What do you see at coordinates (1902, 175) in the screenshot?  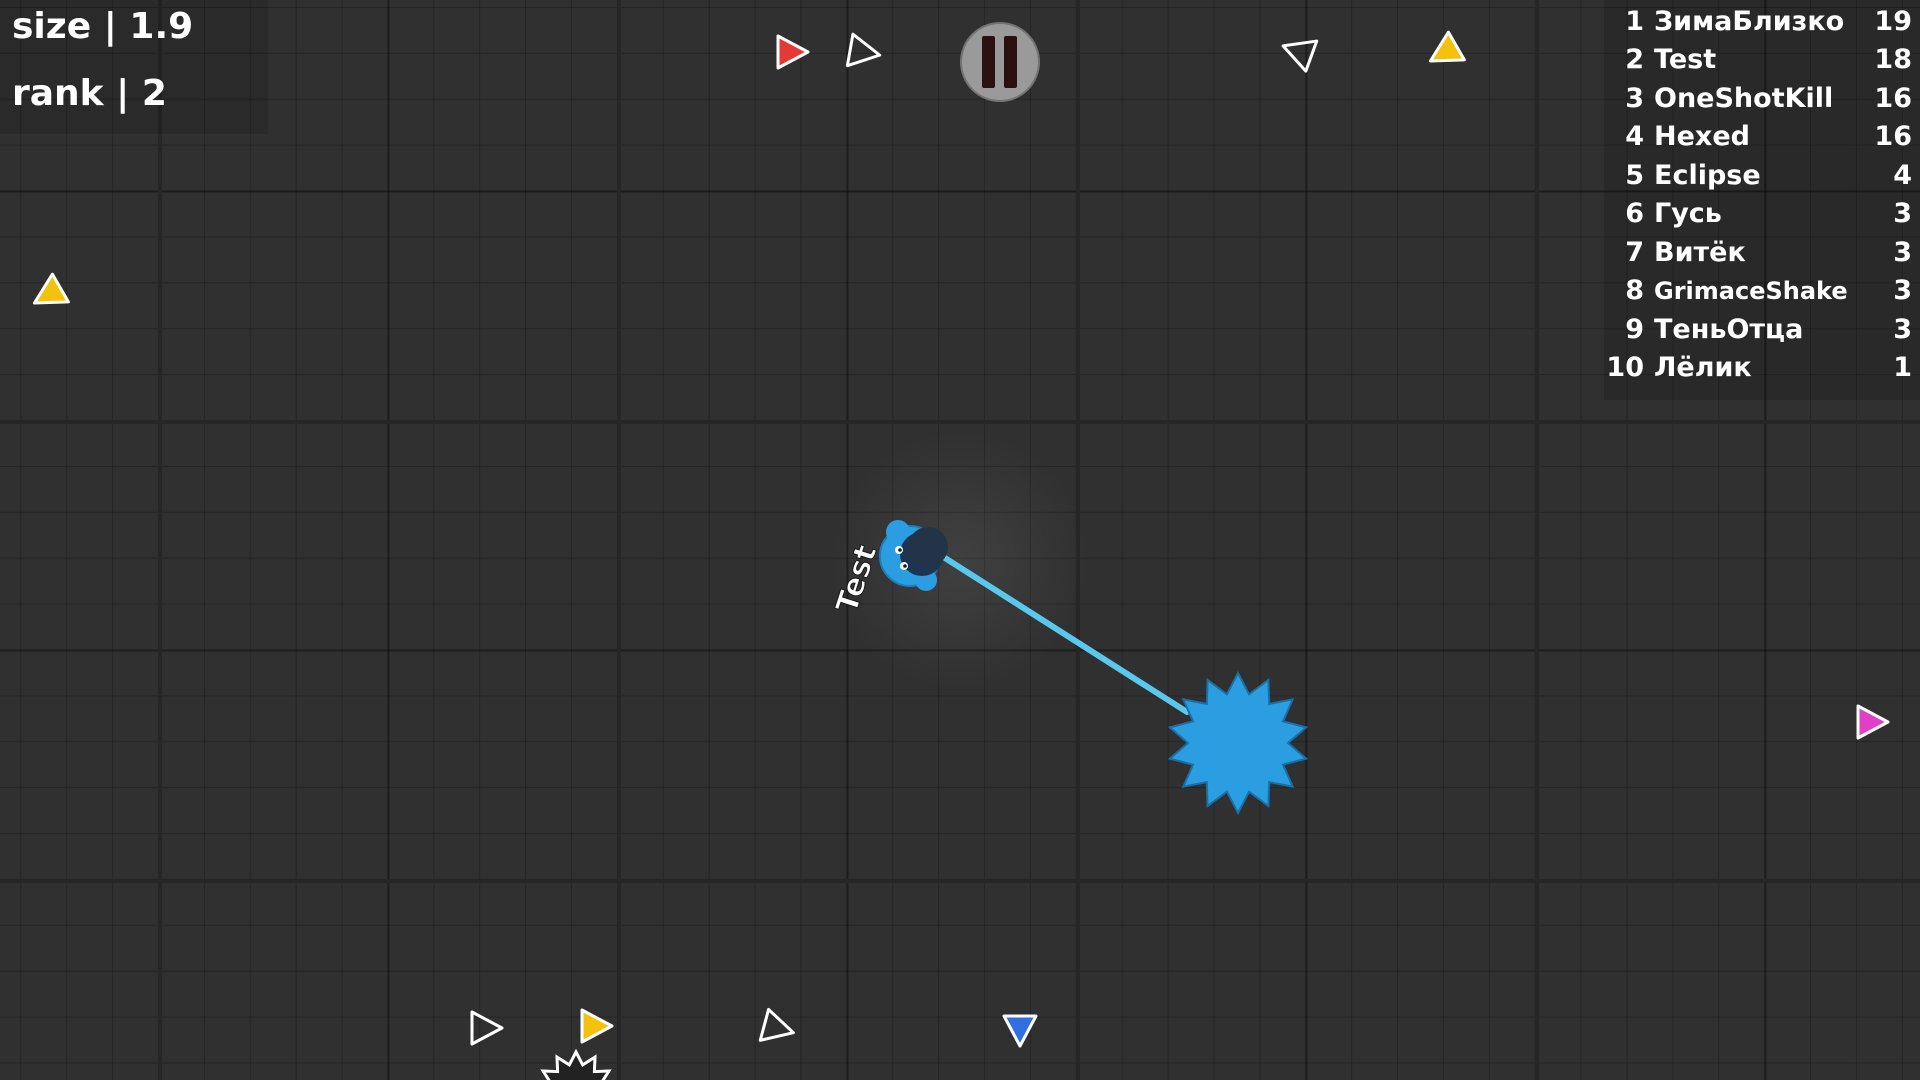 I see `leaderboard-score: 4` at bounding box center [1902, 175].